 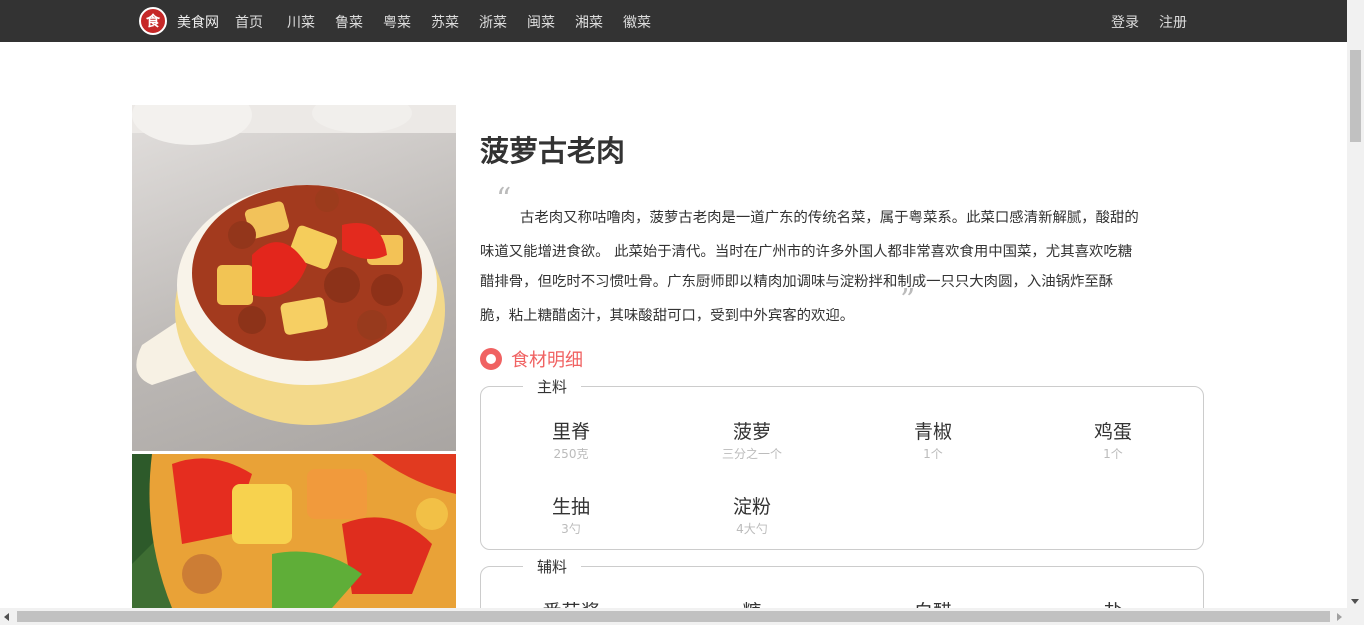 I want to click on quote-close-icon: ”, so click(x=908, y=300).